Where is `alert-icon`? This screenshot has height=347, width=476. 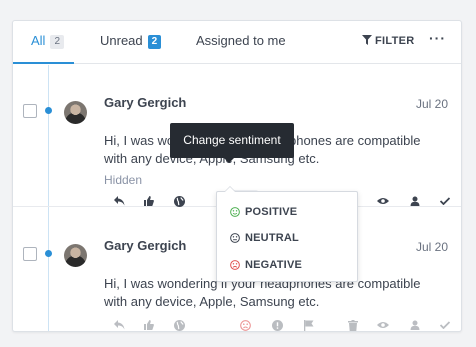 alert-icon is located at coordinates (277, 324).